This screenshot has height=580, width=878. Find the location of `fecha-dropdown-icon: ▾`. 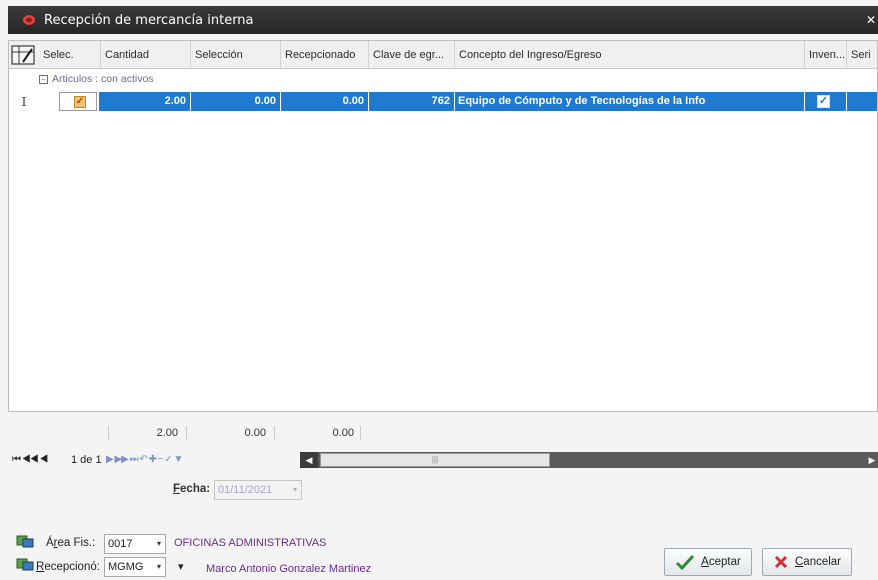

fecha-dropdown-icon: ▾ is located at coordinates (295, 490).